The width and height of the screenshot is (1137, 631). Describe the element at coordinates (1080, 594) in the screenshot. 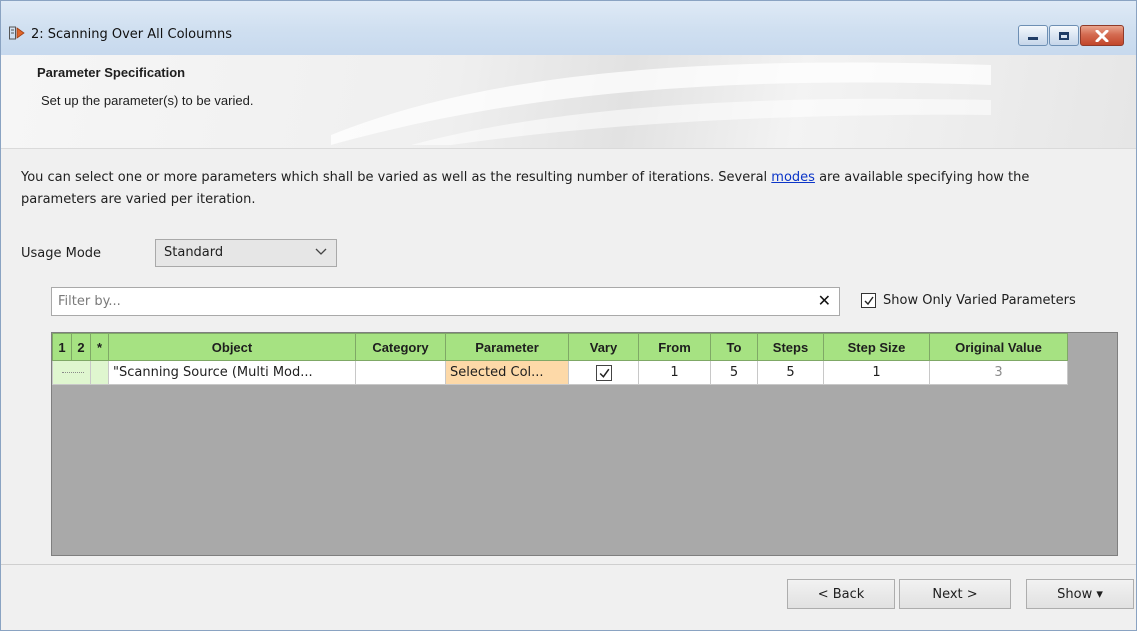

I see `show-button: Show ▾` at that location.